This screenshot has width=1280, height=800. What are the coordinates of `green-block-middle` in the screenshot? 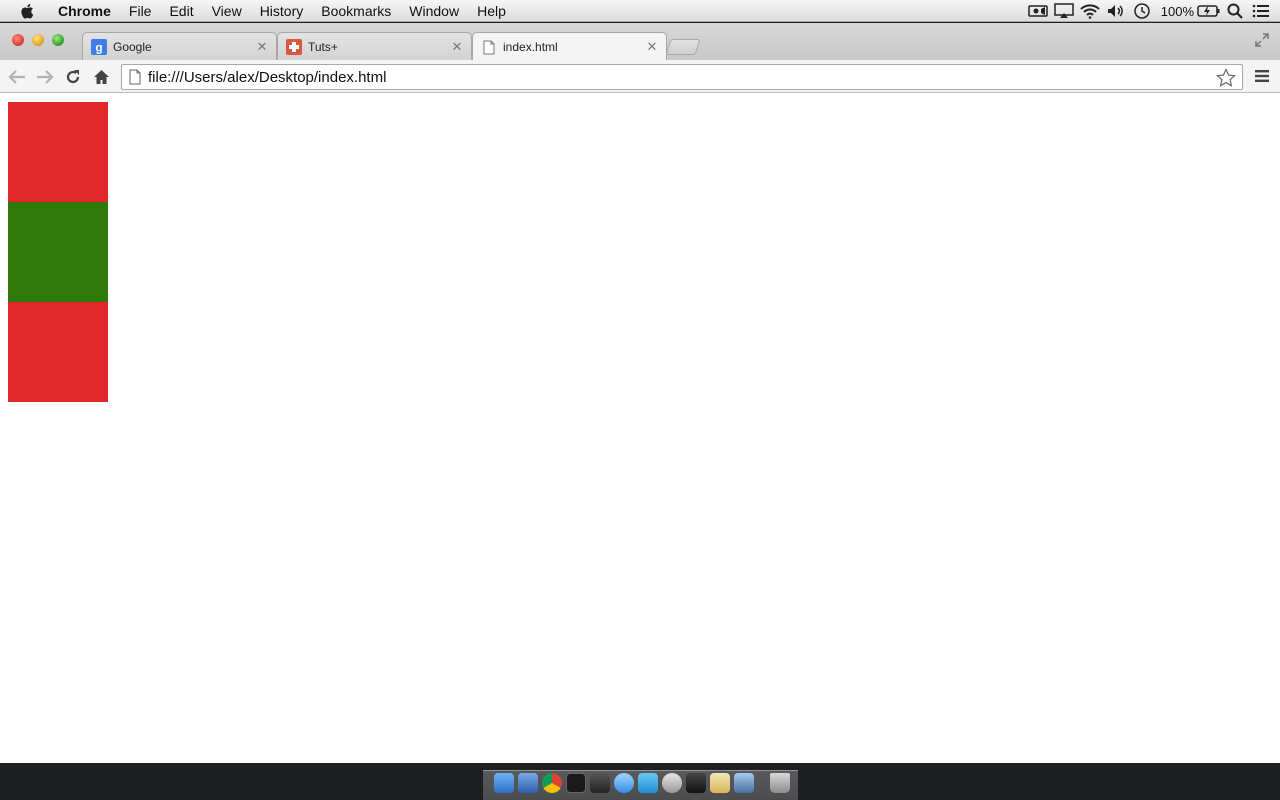 It's located at (58, 252).